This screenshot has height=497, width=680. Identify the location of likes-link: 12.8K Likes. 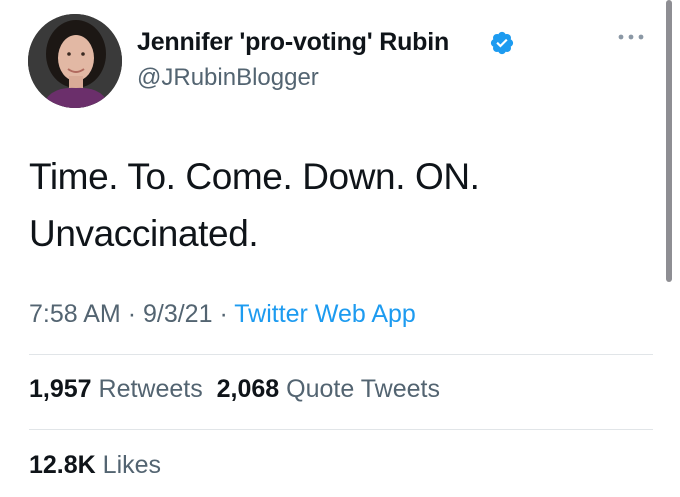
(95, 465).